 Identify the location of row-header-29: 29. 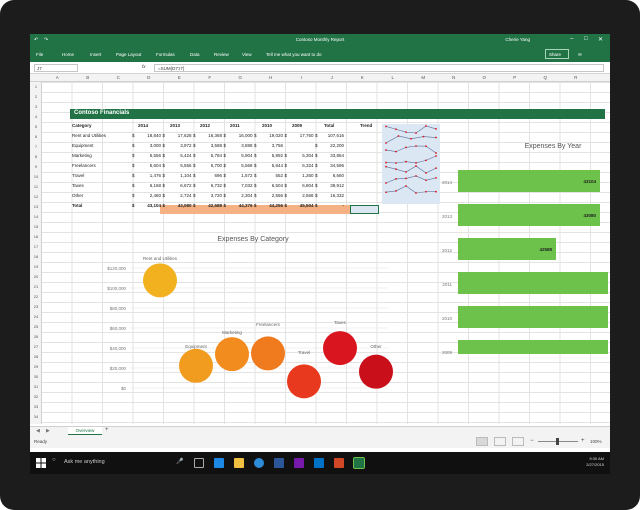
(36, 366).